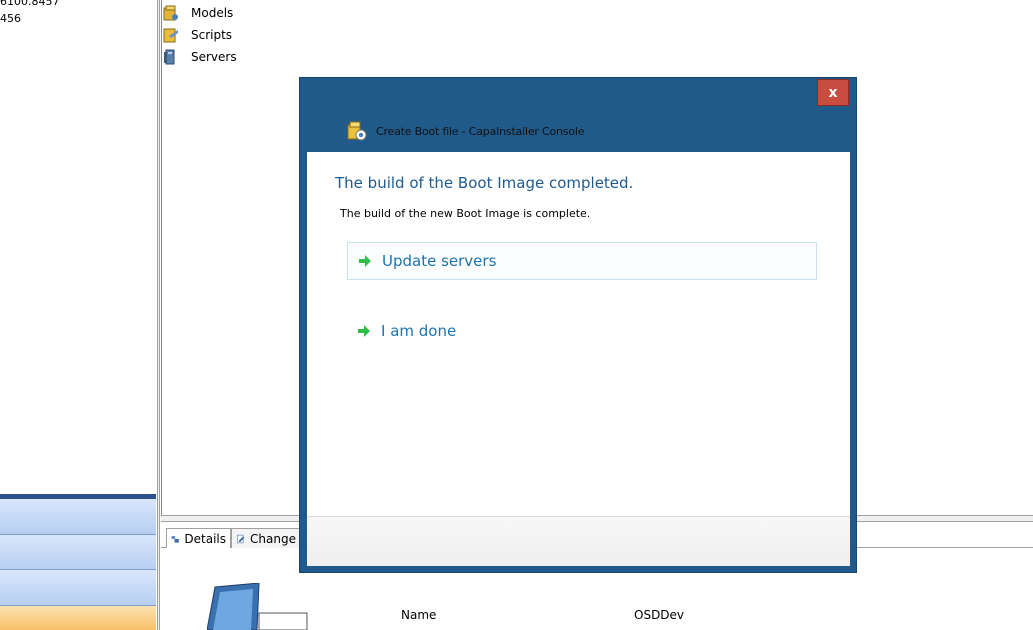  I want to click on i-am-done-link: I am done, so click(582, 331).